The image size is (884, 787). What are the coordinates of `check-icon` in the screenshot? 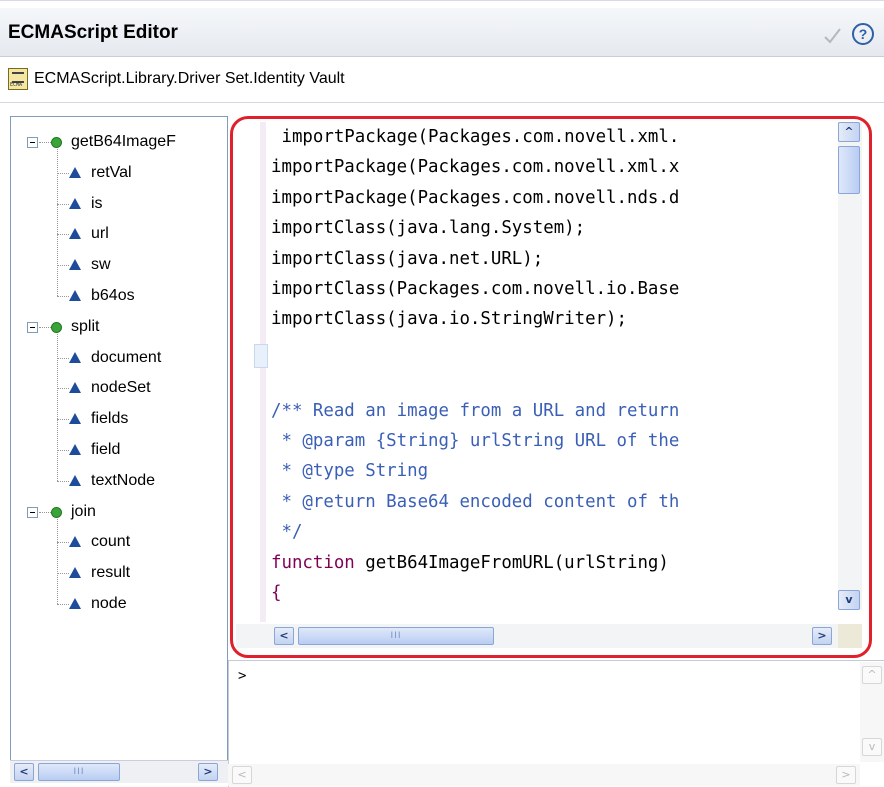 It's located at (832, 36).